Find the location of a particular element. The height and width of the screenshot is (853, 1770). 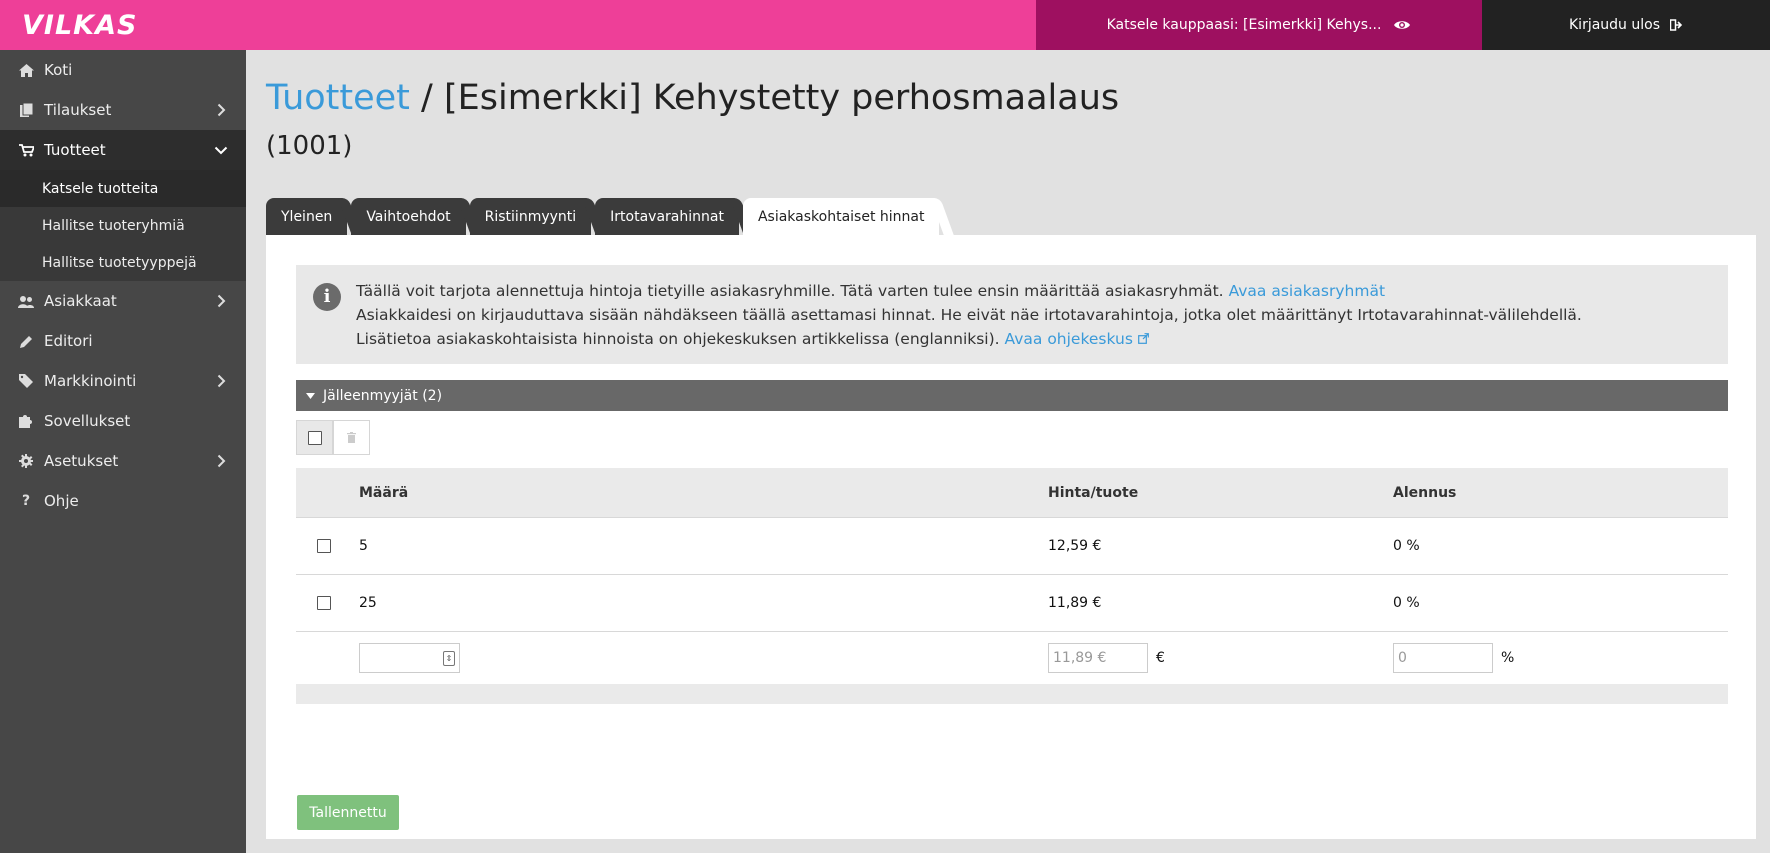

logout-button: Kirjaudu ulos is located at coordinates (1626, 25).